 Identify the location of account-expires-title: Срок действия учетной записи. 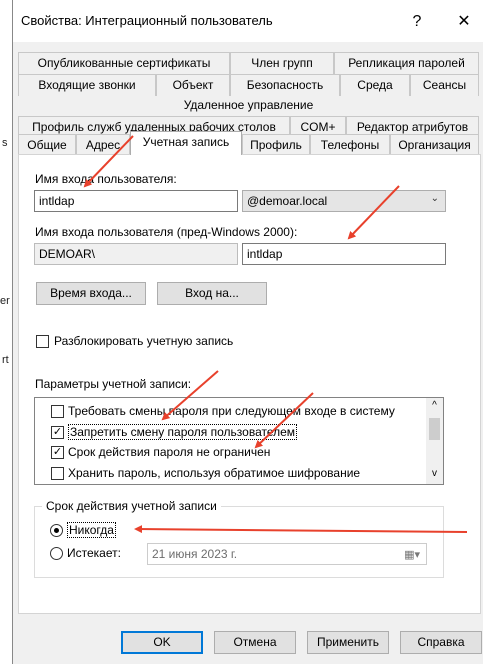
(131, 506).